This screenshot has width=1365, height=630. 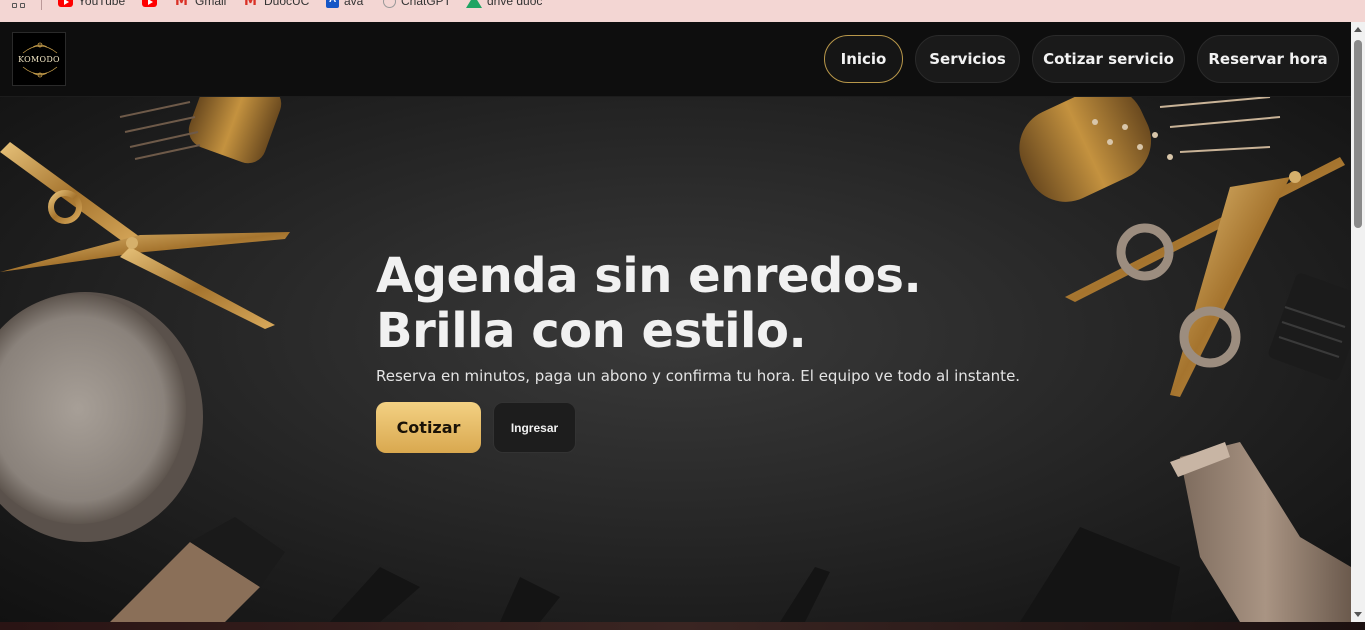 What do you see at coordinates (474, 4) in the screenshot?
I see `google-drive-icon` at bounding box center [474, 4].